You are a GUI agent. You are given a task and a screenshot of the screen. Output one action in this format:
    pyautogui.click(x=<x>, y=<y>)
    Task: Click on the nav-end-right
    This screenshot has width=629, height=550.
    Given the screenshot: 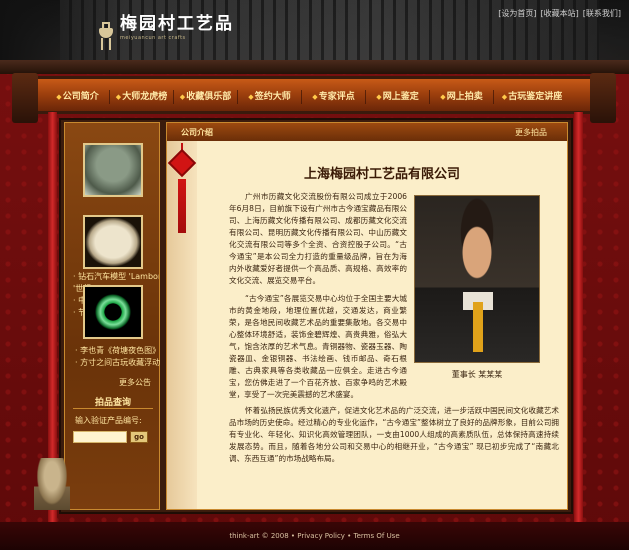 What is the action you would take?
    pyautogui.click(x=603, y=98)
    